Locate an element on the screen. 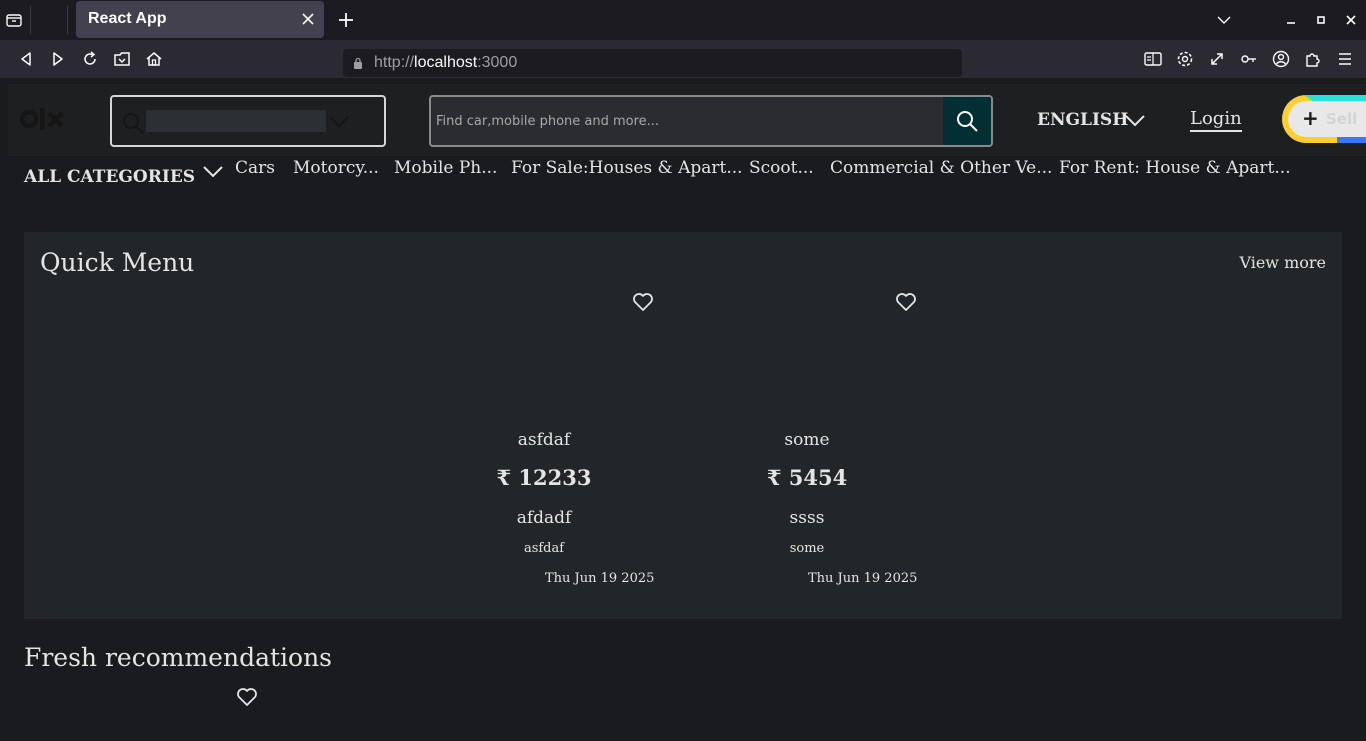 This screenshot has height=741, width=1366. close-icon is located at coordinates (308, 19).